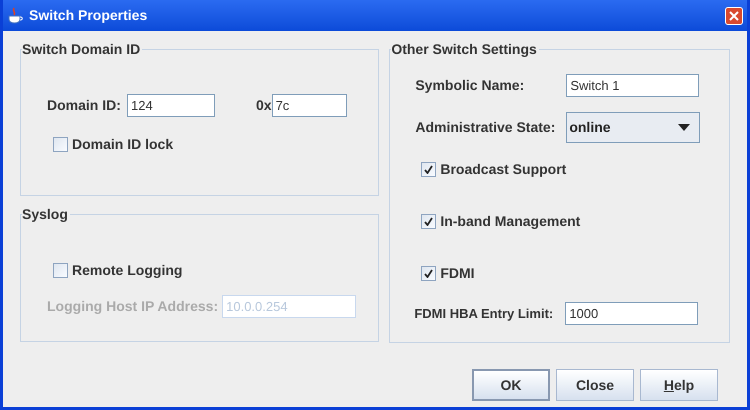 This screenshot has height=410, width=750. Describe the element at coordinates (123, 144) in the screenshot. I see `checkbox-label: Domain ID lock` at that location.